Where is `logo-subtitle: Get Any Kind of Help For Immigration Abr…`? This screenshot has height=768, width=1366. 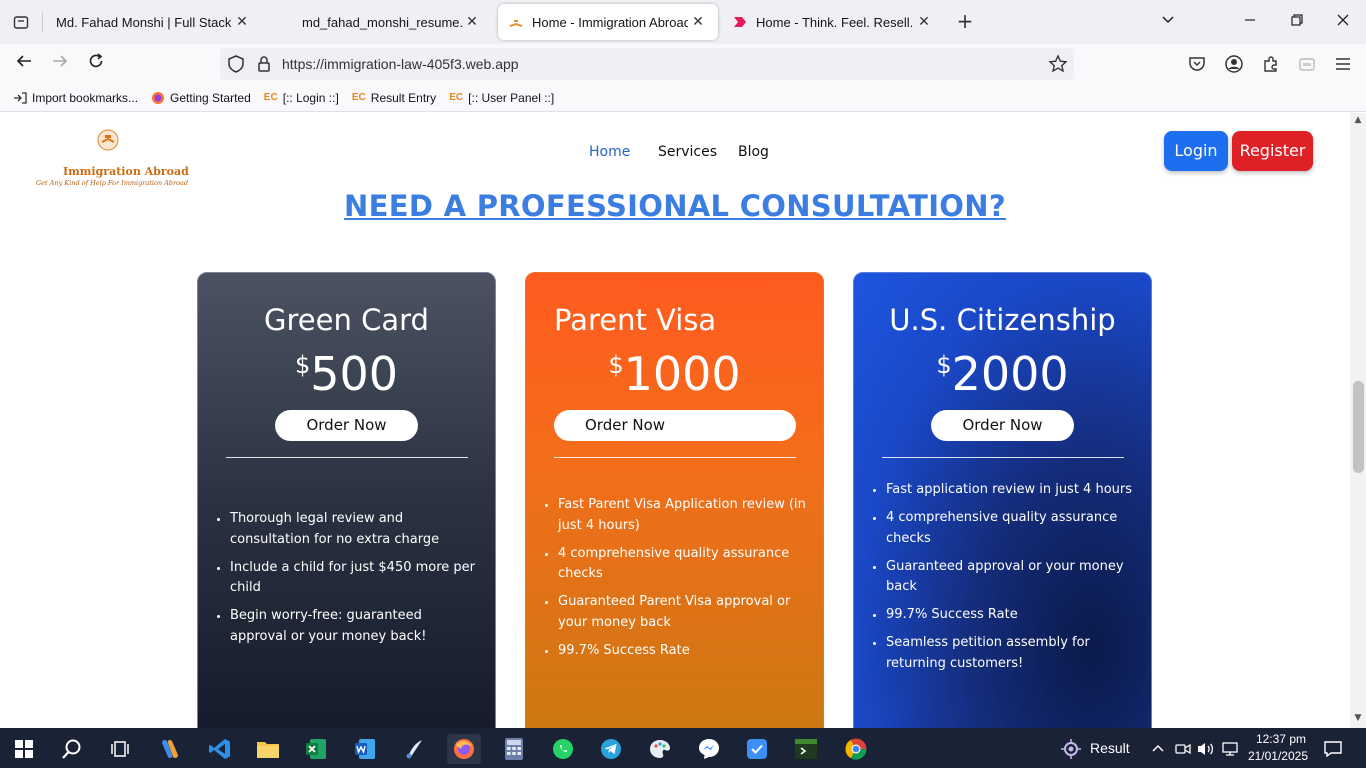 logo-subtitle: Get Any Kind of Help For Immigration Abr… is located at coordinates (112, 183).